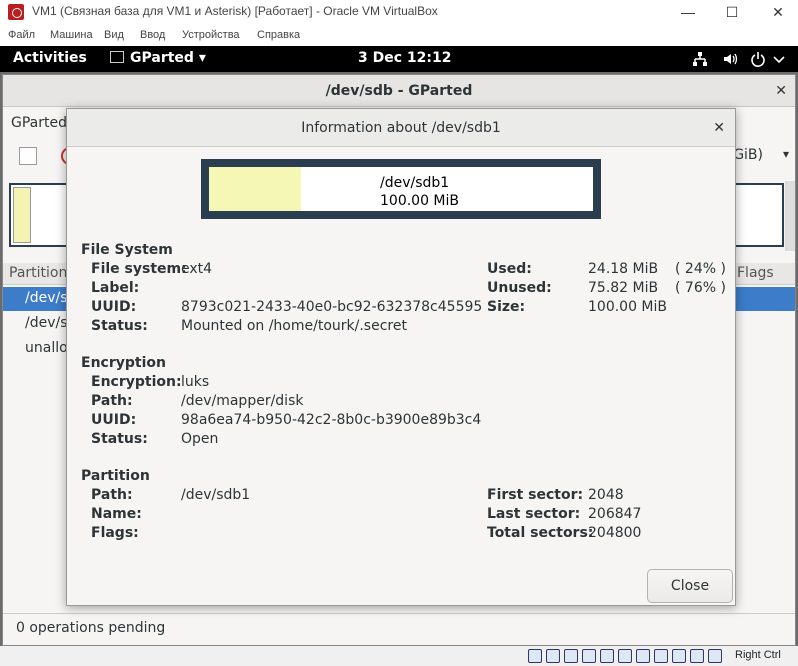  What do you see at coordinates (278, 35) in the screenshot?
I see `menu-help: Справка` at bounding box center [278, 35].